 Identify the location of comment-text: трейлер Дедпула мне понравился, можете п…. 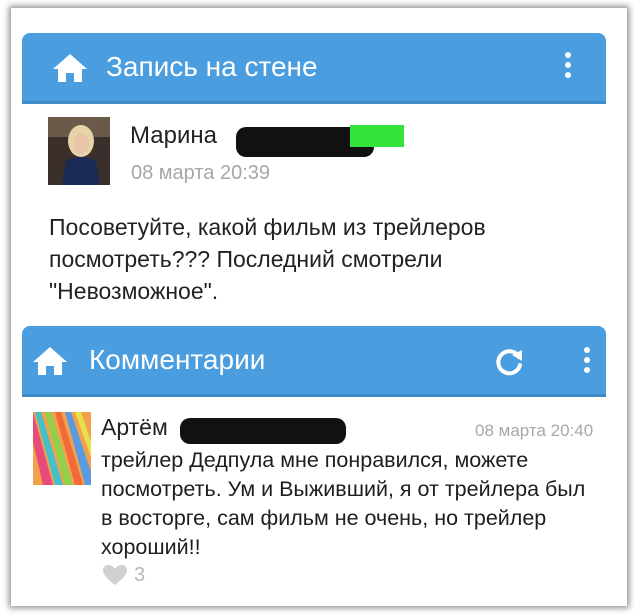
(343, 503).